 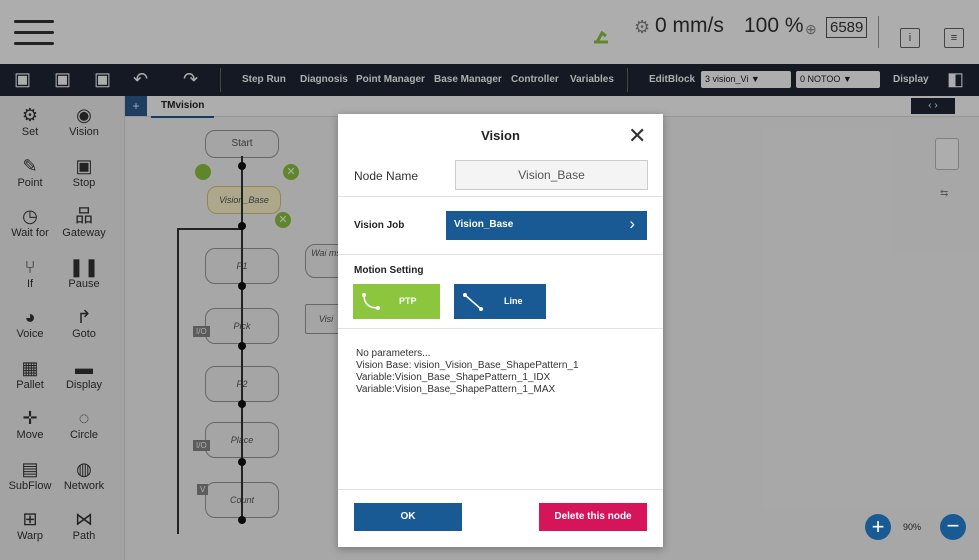 What do you see at coordinates (379, 225) in the screenshot?
I see `vision-job-label: Vision Job` at bounding box center [379, 225].